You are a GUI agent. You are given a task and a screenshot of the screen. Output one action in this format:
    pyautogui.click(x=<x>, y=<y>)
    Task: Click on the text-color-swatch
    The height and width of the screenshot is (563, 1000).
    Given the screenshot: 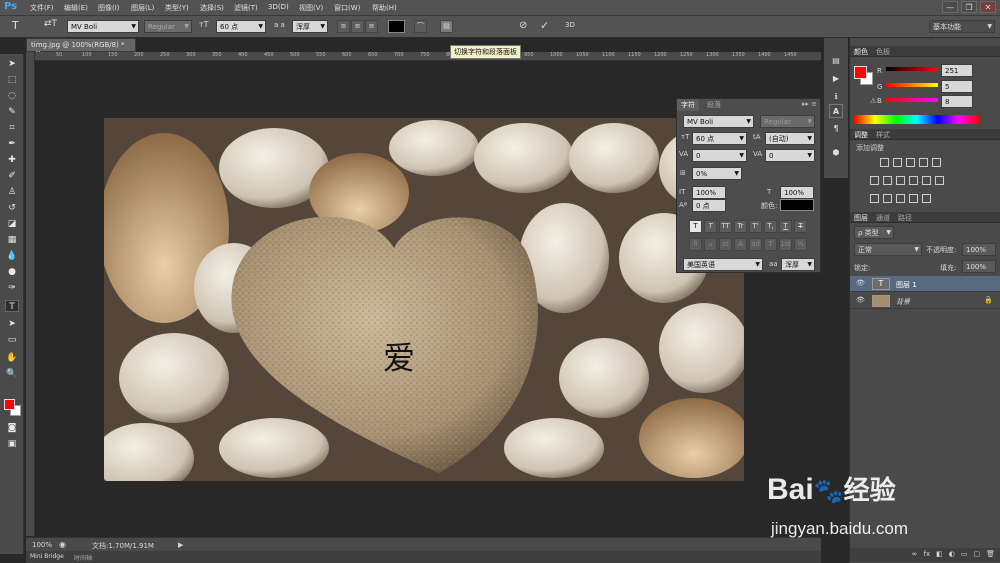 What is the action you would take?
    pyautogui.click(x=396, y=26)
    